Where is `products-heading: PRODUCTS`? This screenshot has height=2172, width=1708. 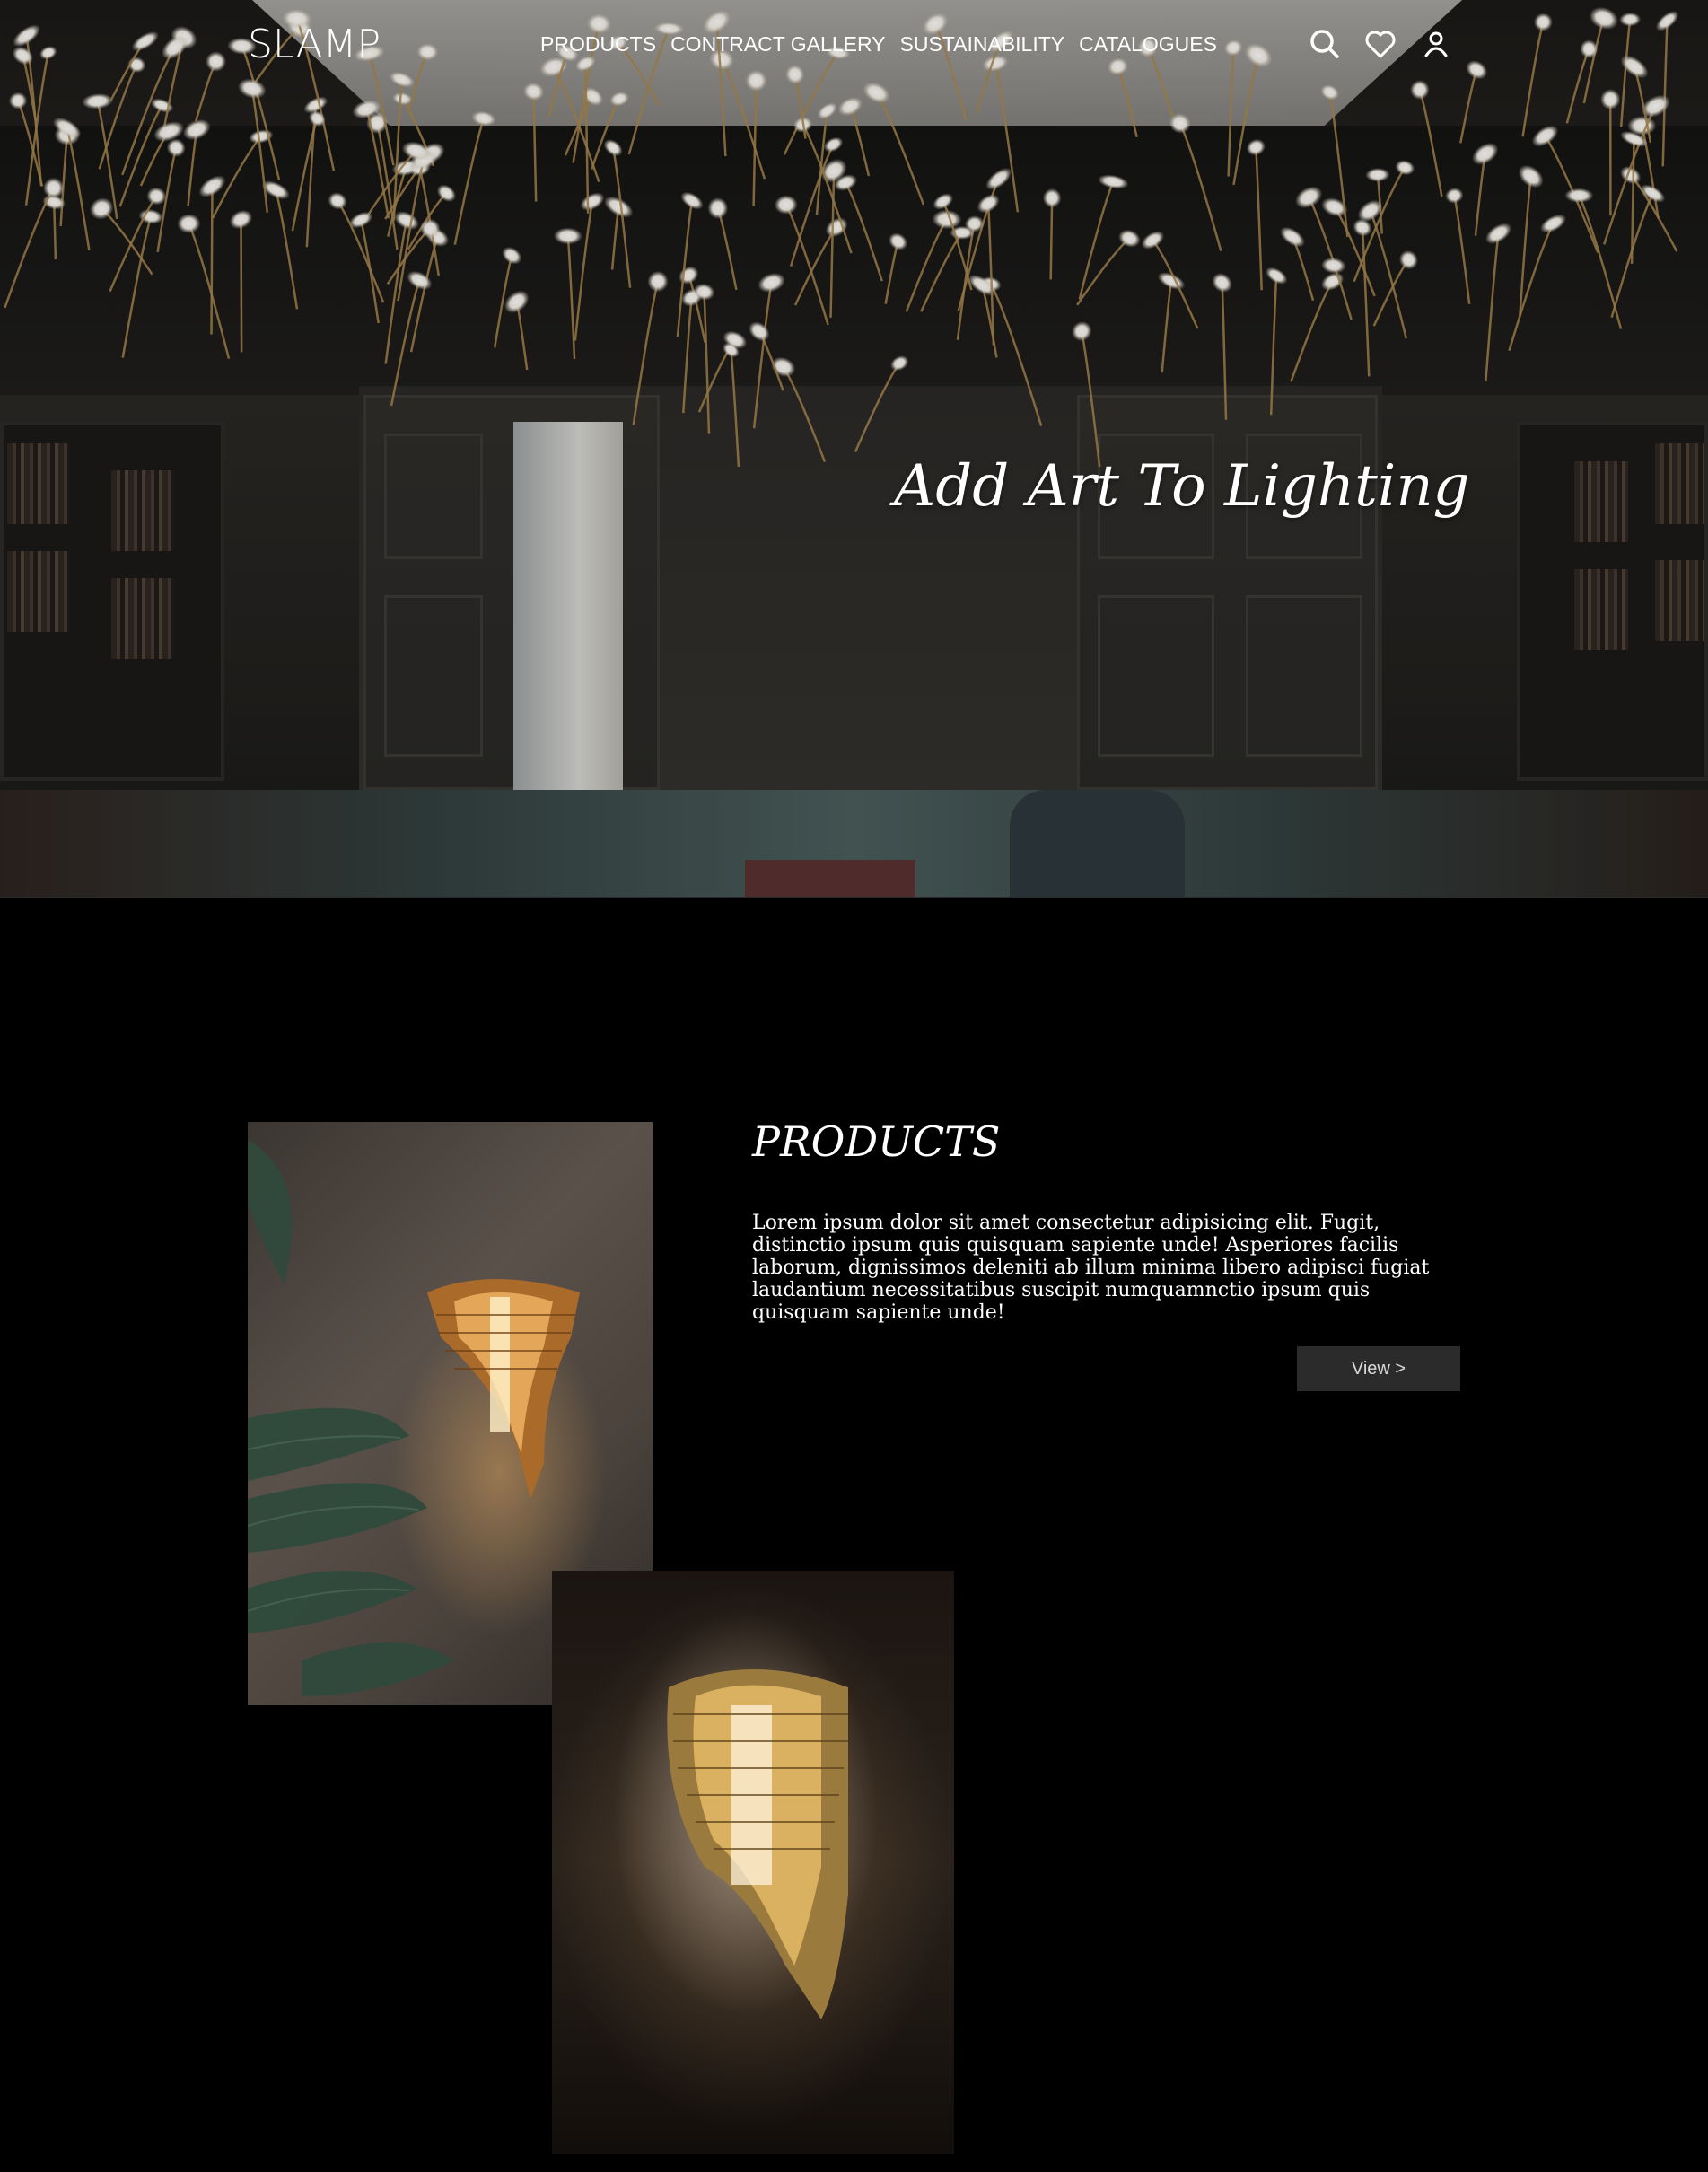 products-heading: PRODUCTS is located at coordinates (876, 1141).